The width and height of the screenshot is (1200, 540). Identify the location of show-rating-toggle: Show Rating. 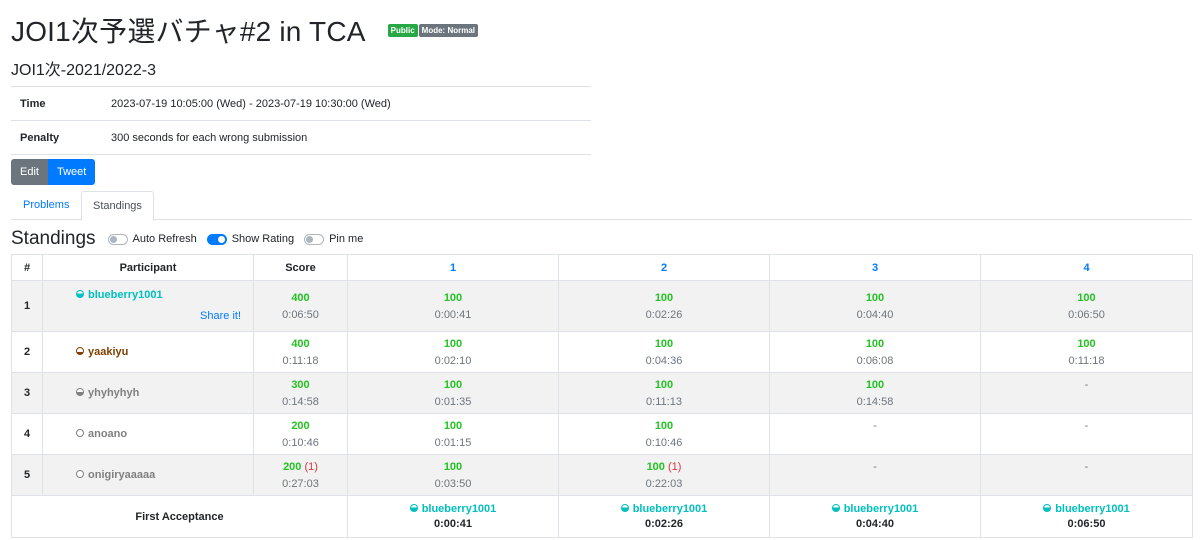
(250, 239).